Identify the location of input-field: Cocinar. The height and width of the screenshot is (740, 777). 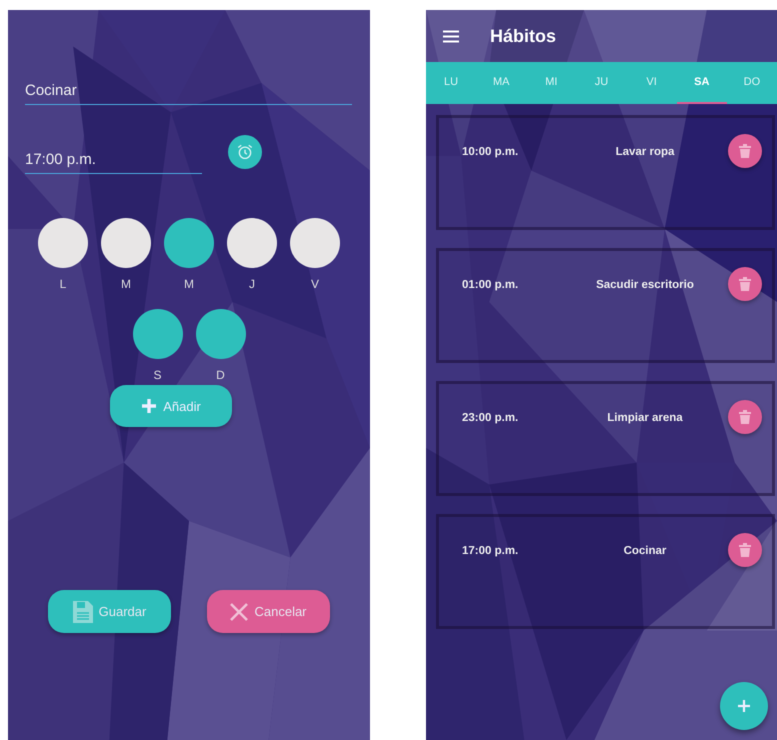
(188, 93).